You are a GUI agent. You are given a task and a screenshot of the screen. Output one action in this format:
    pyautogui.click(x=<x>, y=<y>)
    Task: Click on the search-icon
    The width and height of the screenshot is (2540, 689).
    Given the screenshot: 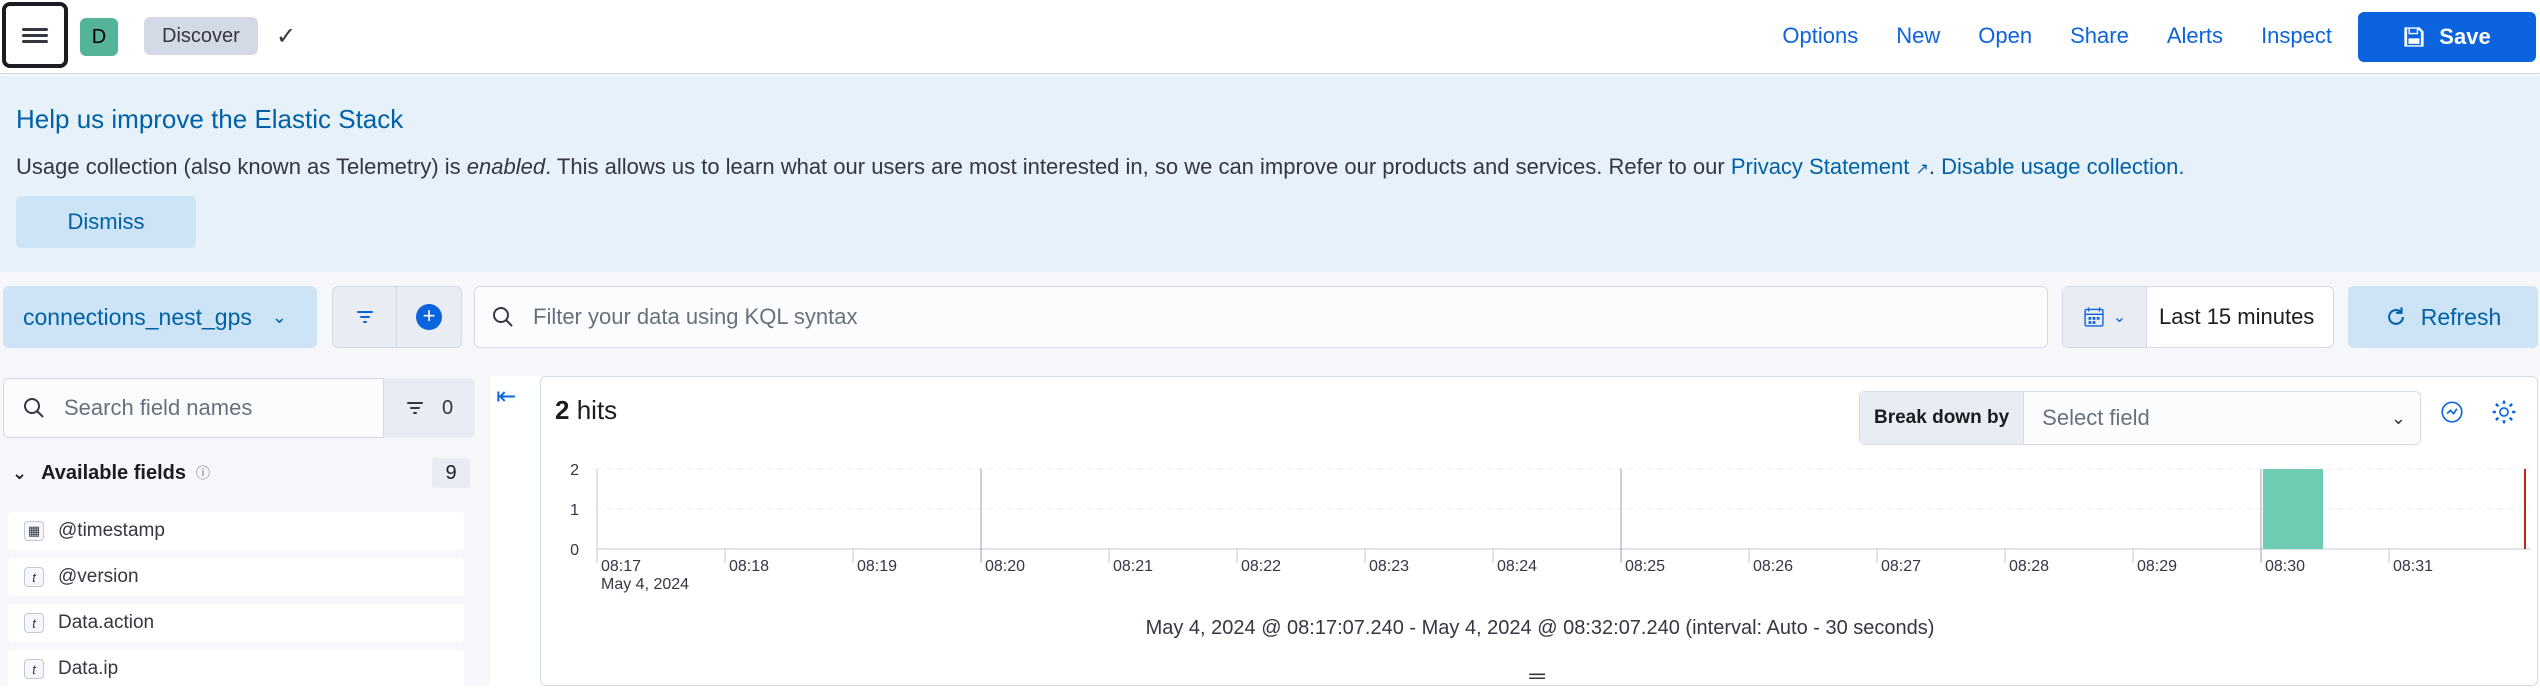 What is the action you would take?
    pyautogui.click(x=503, y=317)
    